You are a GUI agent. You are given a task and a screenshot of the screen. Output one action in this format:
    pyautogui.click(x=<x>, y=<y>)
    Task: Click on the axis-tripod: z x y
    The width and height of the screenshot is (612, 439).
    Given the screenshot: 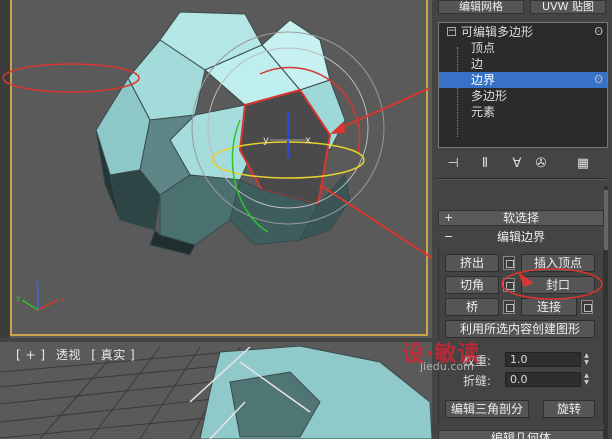 What is the action you would take?
    pyautogui.click(x=40, y=294)
    